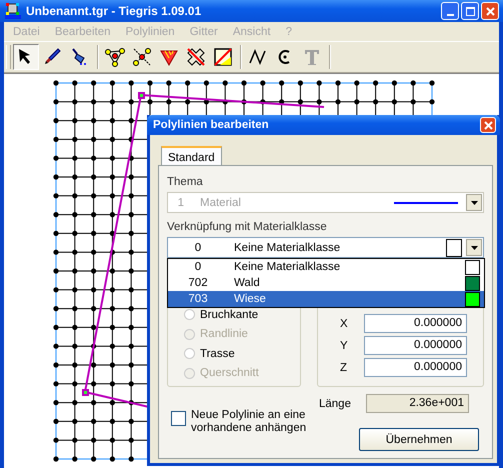 The height and width of the screenshot is (468, 503). I want to click on dropdown-arrow-button, so click(474, 247).